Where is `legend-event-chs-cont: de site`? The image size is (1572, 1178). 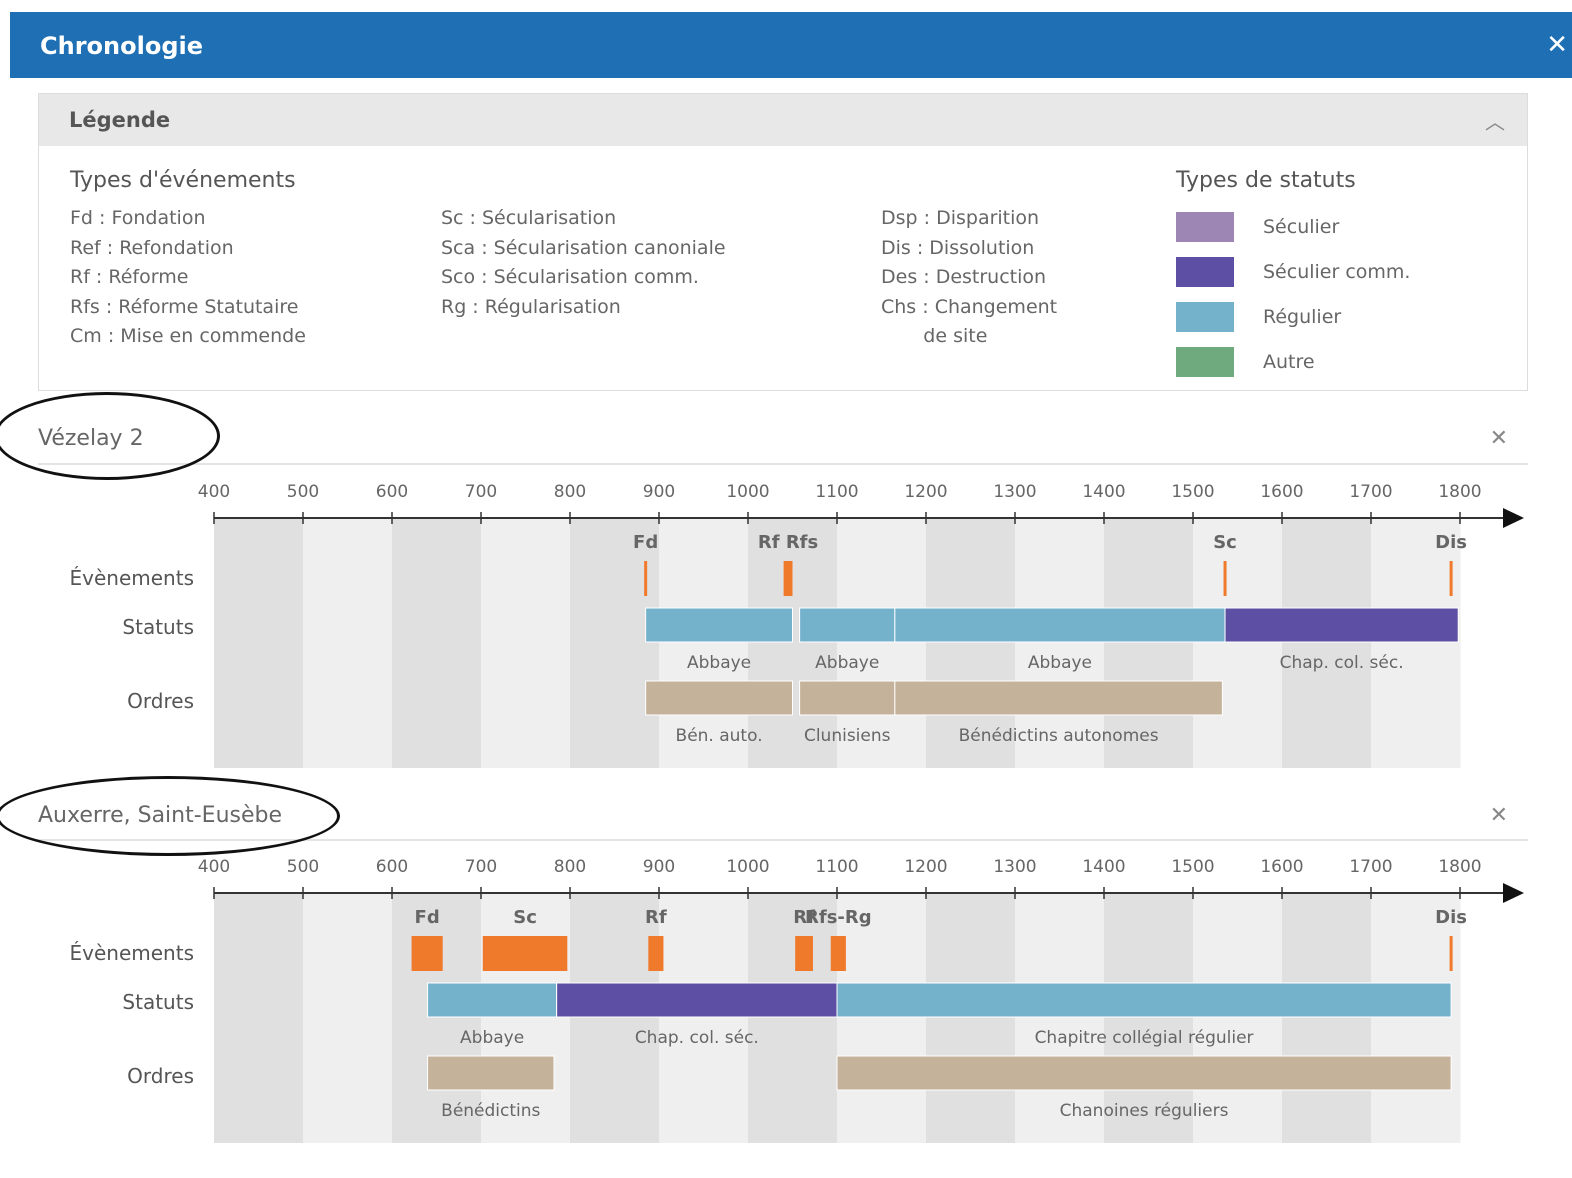
legend-event-chs-cont: de site is located at coordinates (934, 336).